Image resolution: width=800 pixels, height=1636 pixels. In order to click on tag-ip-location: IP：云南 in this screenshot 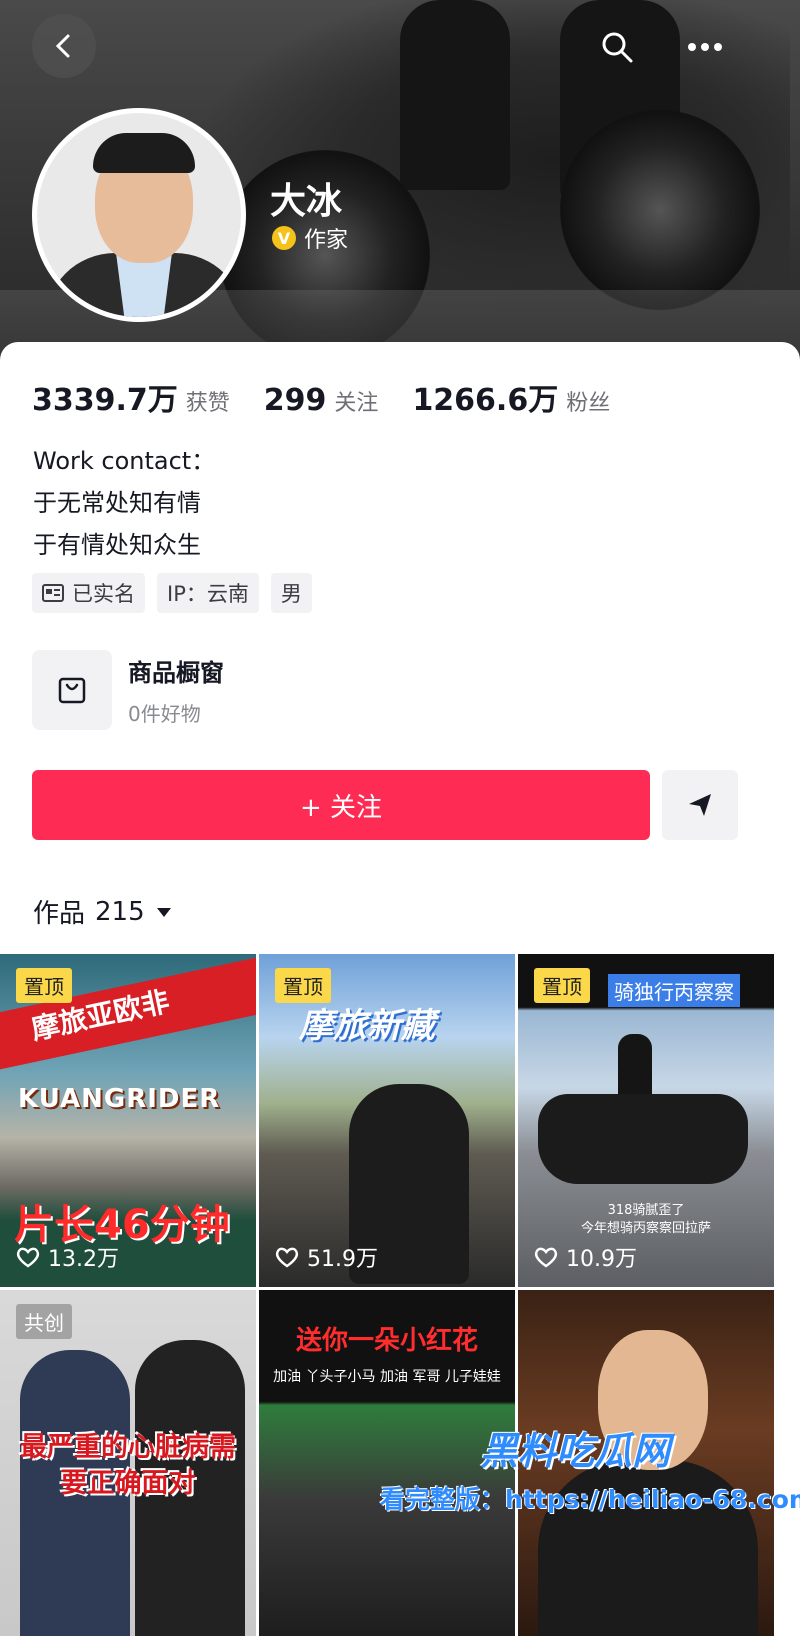, I will do `click(208, 593)`.